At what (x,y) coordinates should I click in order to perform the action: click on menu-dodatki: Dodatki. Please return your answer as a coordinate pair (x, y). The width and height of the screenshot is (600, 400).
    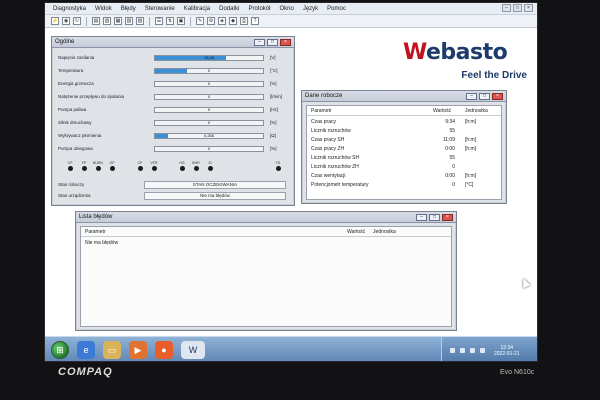
    Looking at the image, I should click on (229, 9).